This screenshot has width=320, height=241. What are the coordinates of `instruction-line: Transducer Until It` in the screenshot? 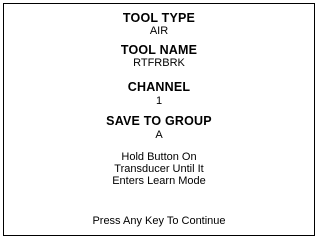 It's located at (159, 169).